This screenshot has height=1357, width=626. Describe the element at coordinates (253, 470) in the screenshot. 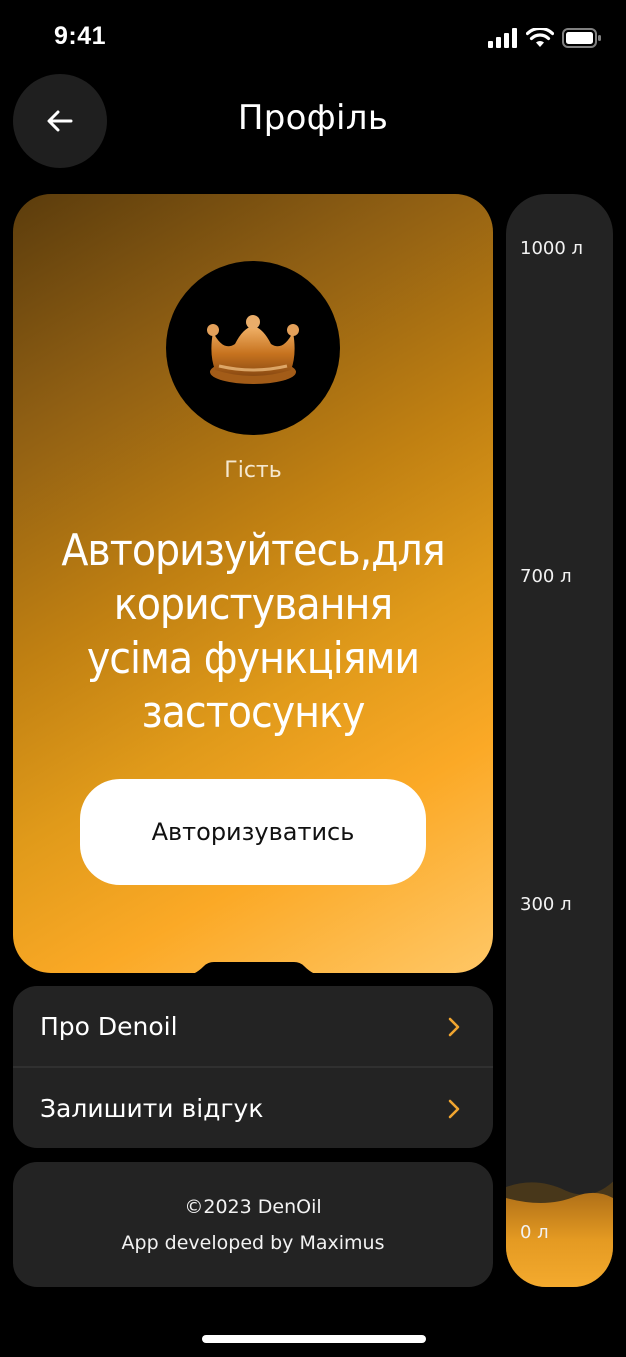

I see `user-status-label: Гість` at that location.